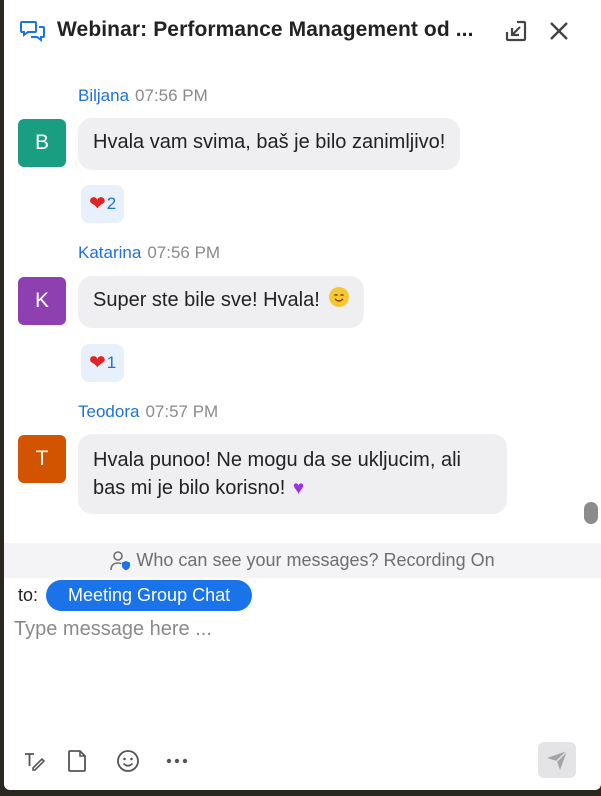  Describe the element at coordinates (128, 761) in the screenshot. I see `emoji-icon` at that location.